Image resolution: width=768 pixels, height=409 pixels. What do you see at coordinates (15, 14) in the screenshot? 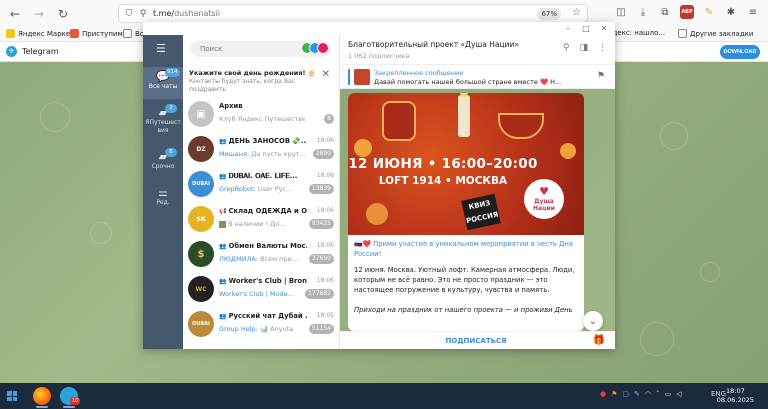
I see `back-icon: ←` at bounding box center [15, 14].